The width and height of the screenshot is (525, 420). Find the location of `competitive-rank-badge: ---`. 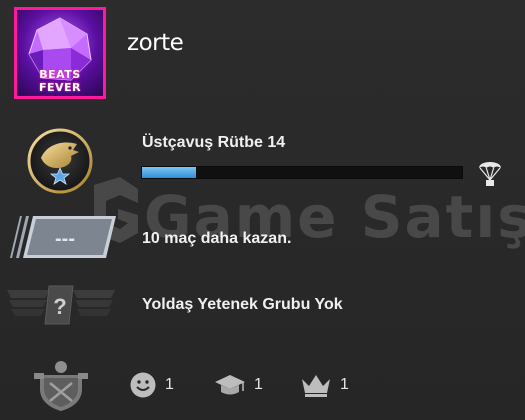

competitive-rank-badge: --- is located at coordinates (63, 237).